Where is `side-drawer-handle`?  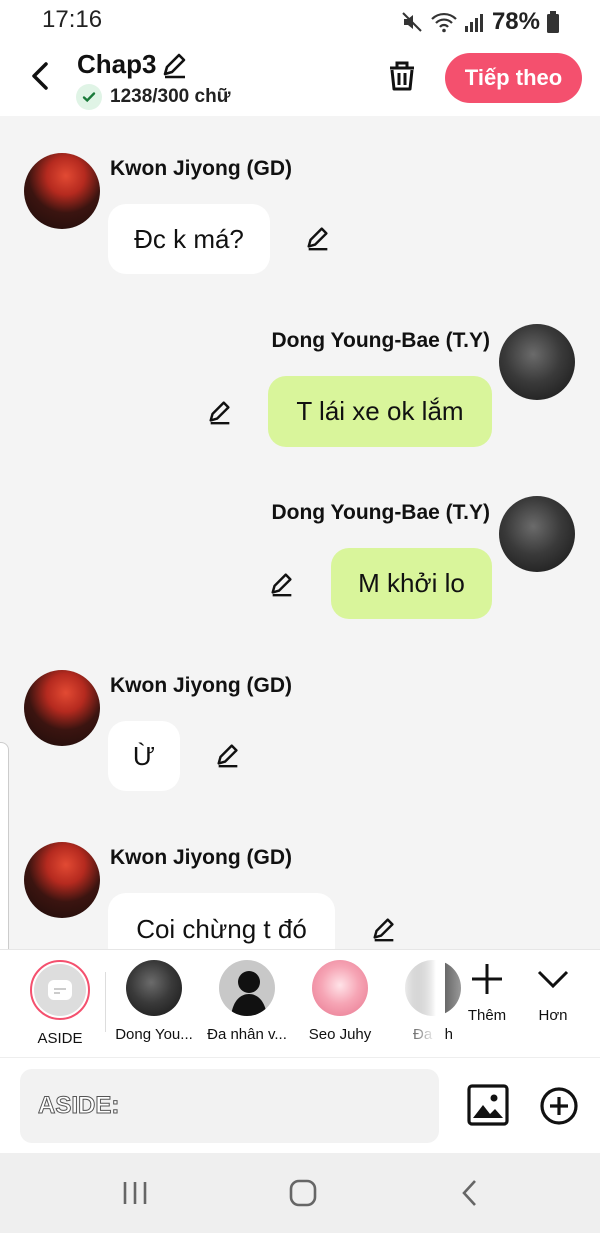
side-drawer-handle is located at coordinates (4, 857).